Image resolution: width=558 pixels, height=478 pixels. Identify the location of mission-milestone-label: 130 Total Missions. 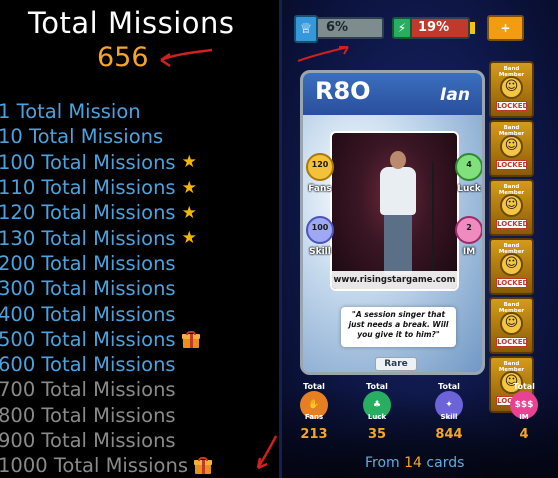
(88, 238).